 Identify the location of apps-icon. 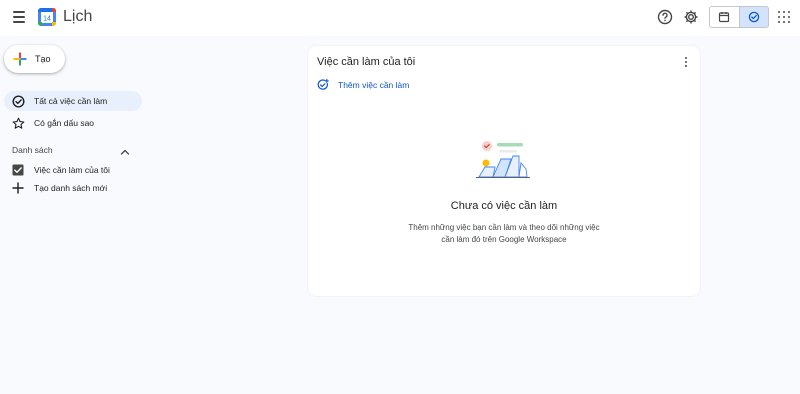
(784, 17).